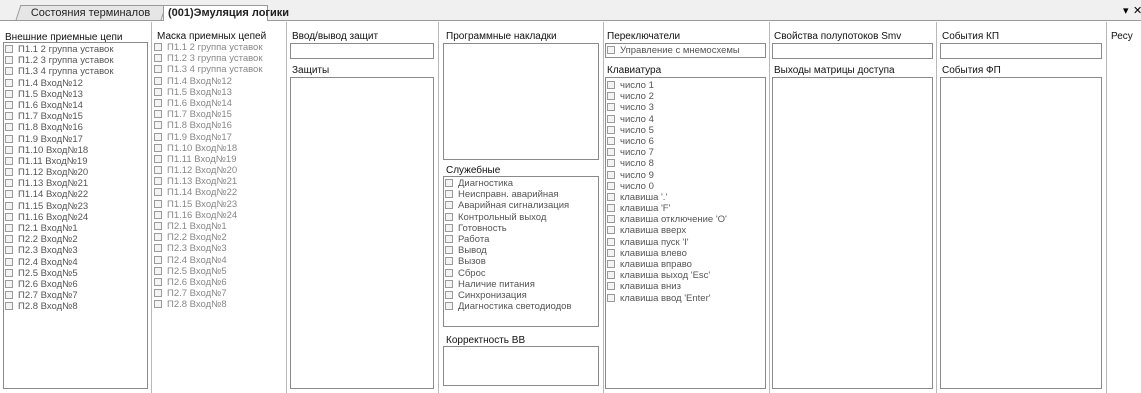 The height and width of the screenshot is (393, 1141). Describe the element at coordinates (521, 239) in the screenshot. I see `service-item: Работа` at that location.